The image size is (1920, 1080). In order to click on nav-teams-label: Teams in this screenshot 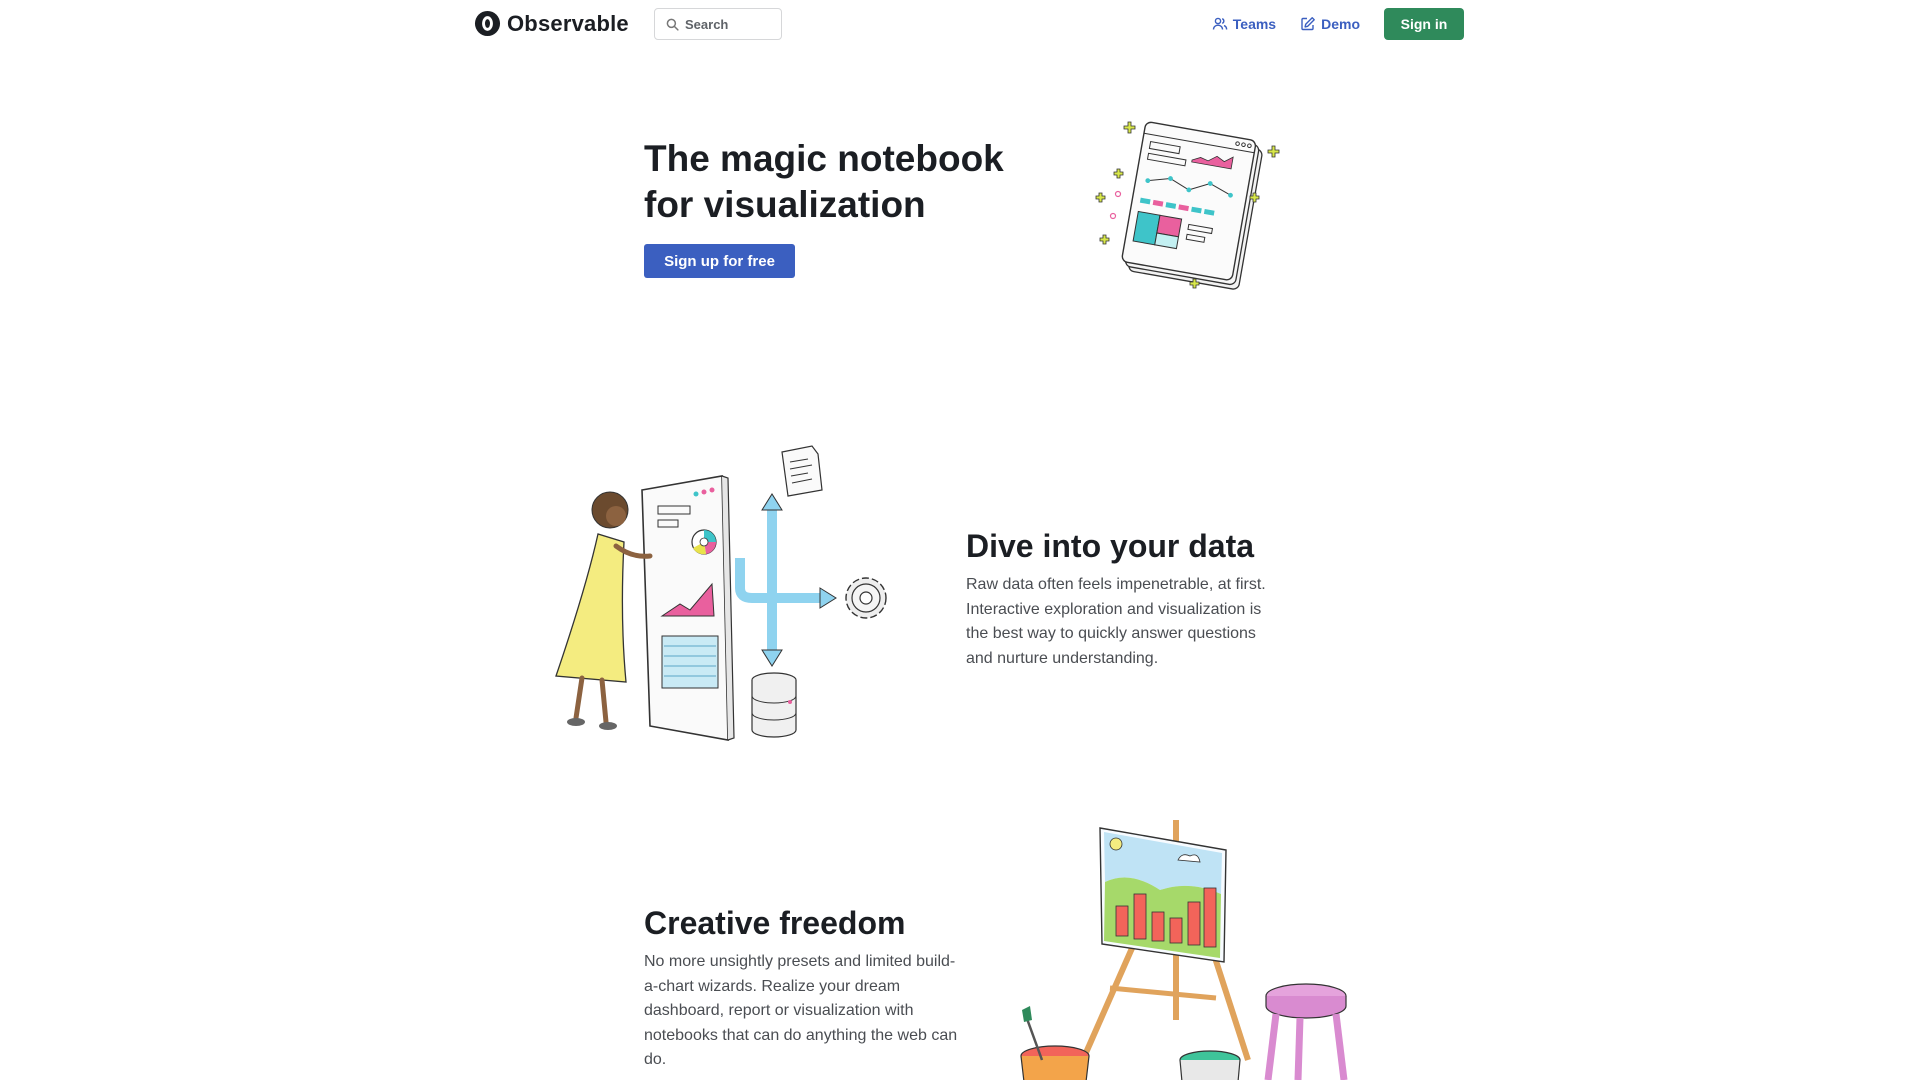, I will do `click(1254, 24)`.